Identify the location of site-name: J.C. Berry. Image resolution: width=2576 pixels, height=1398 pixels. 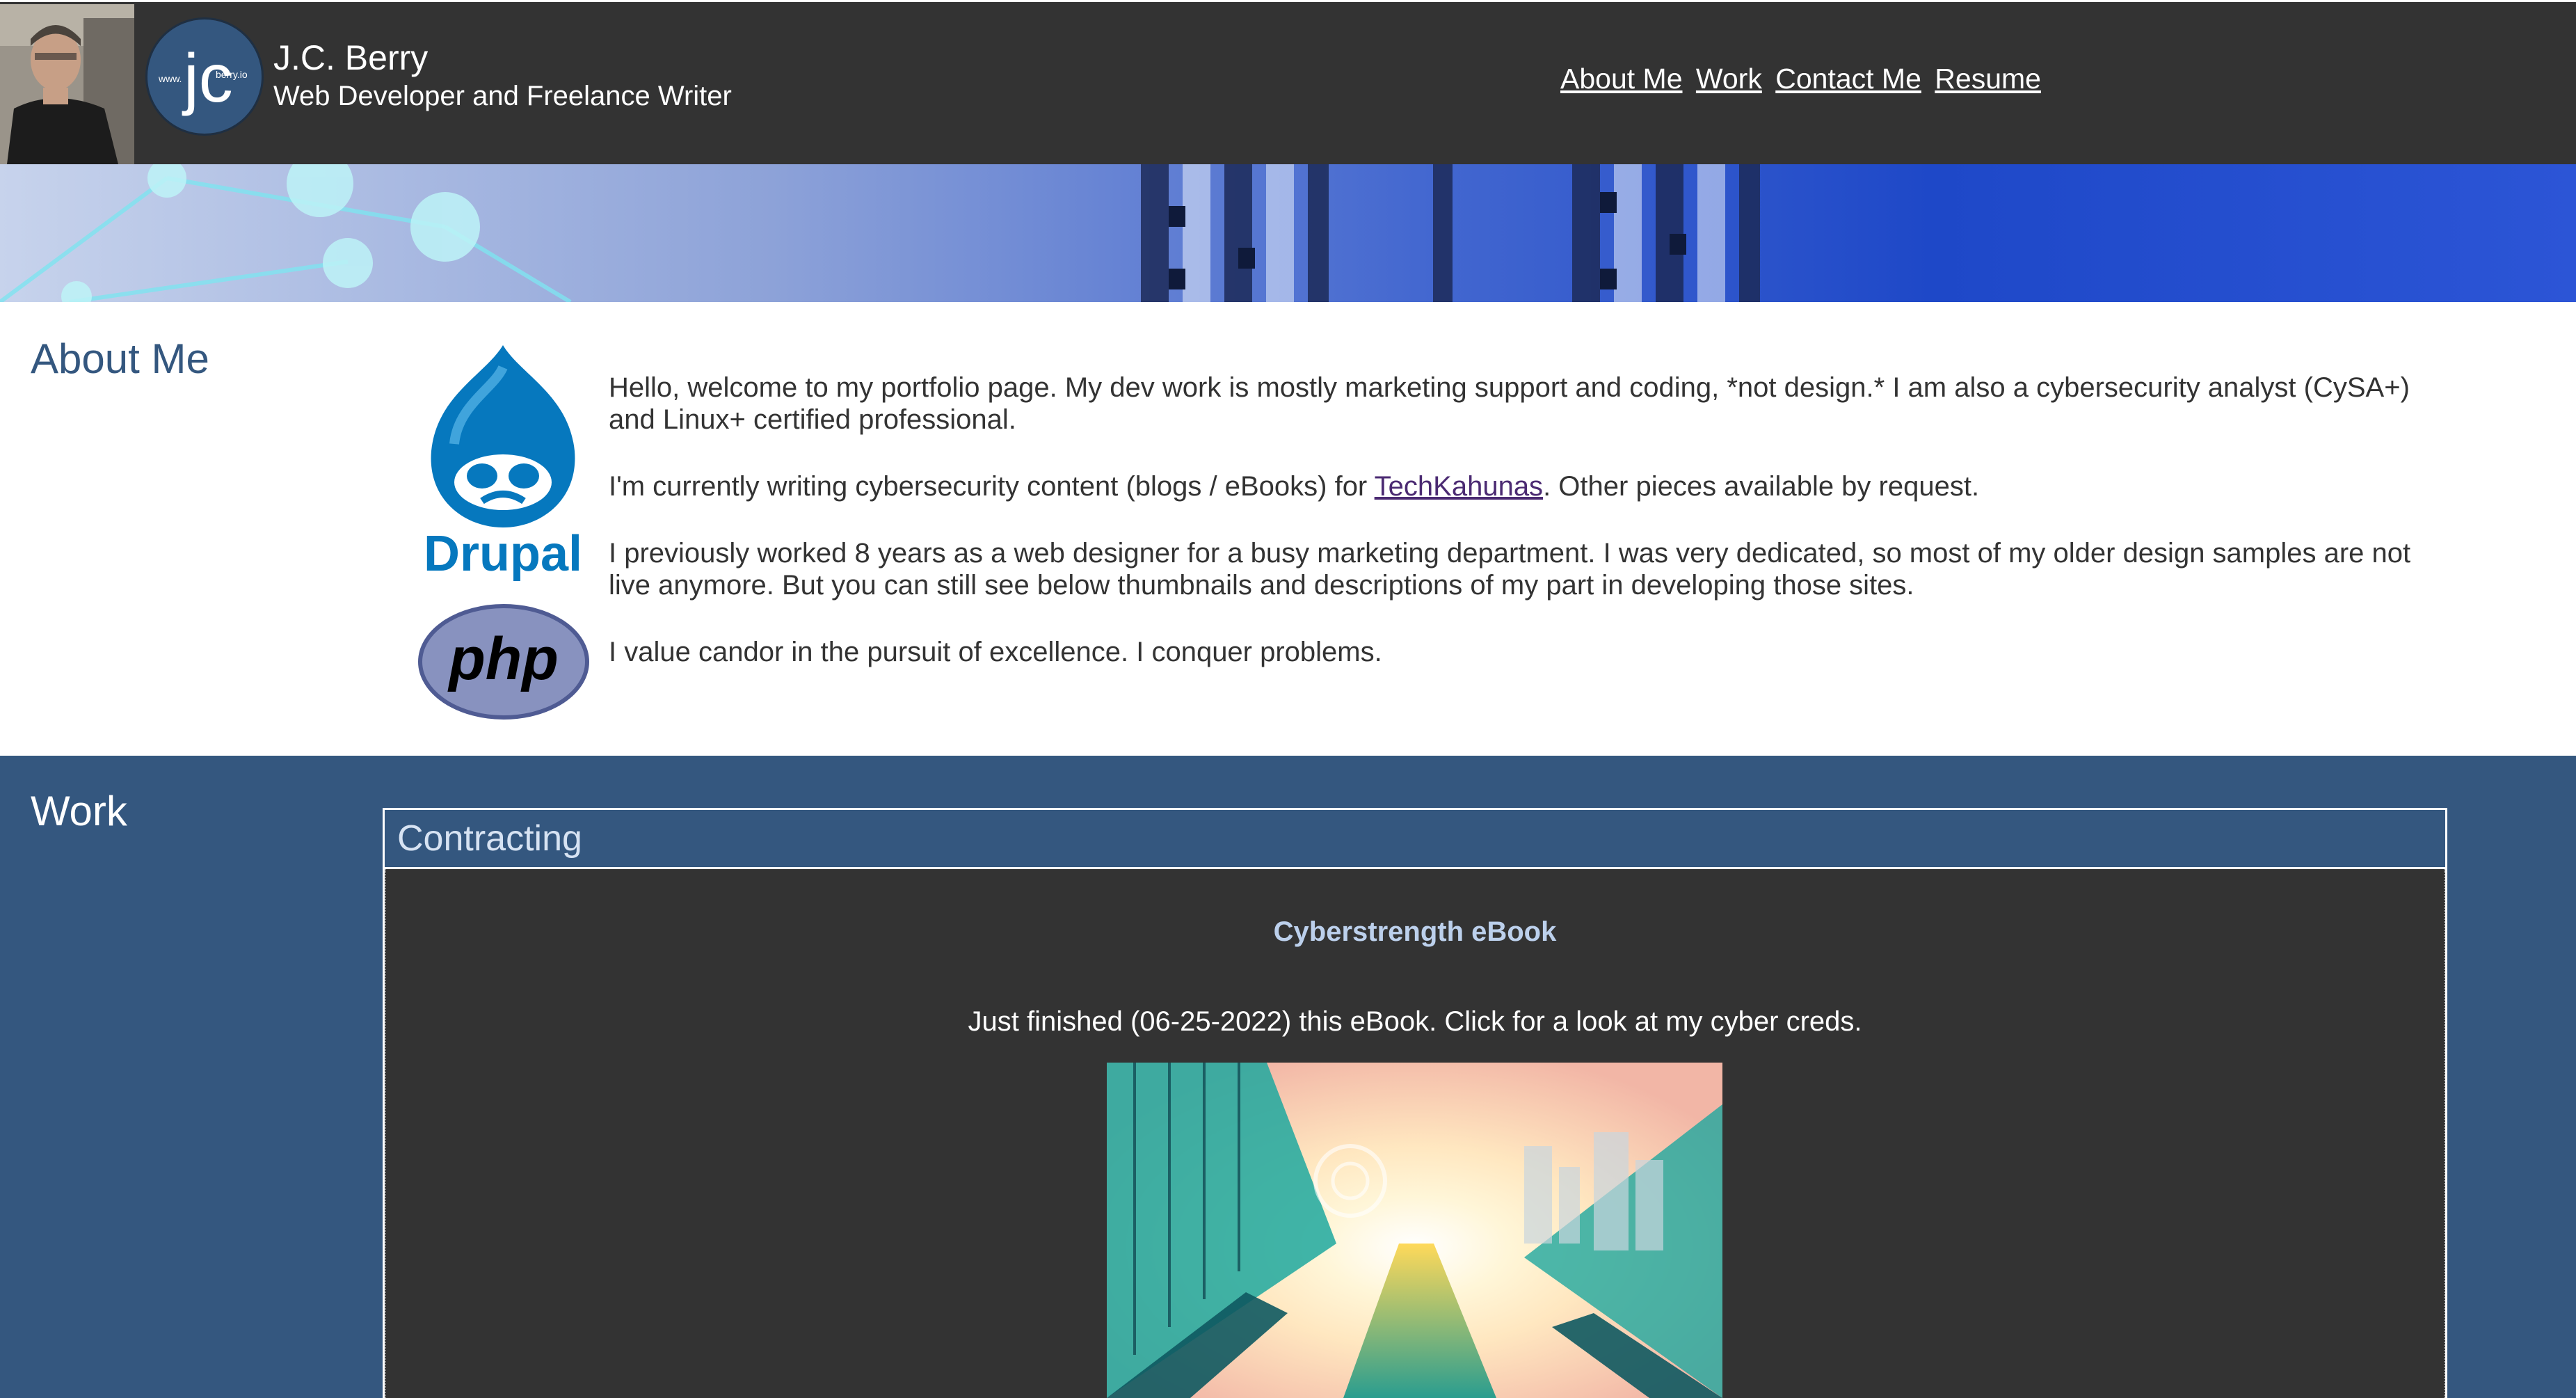
(351, 57).